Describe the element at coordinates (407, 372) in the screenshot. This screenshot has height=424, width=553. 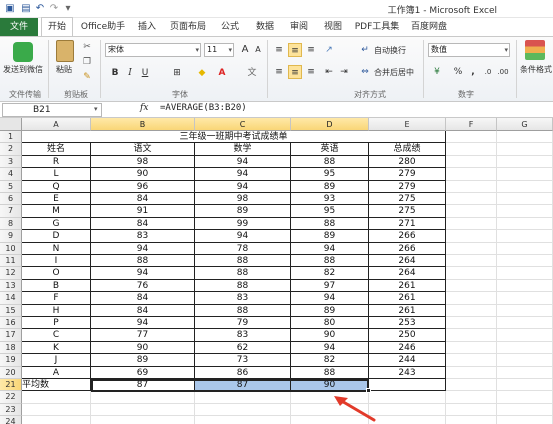
I see `data-cell: 243` at that location.